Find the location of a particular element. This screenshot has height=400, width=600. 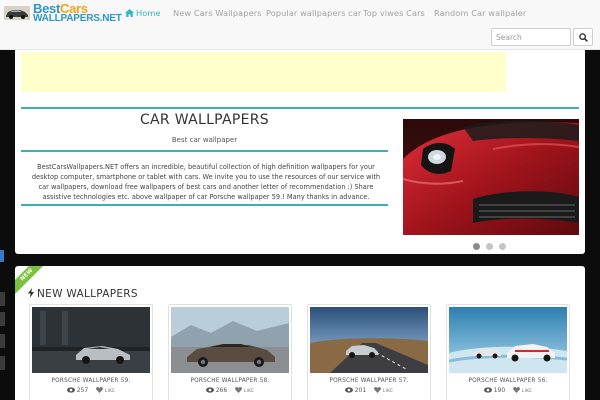

wallpaper-stats: 190 LIKE is located at coordinates (508, 390).